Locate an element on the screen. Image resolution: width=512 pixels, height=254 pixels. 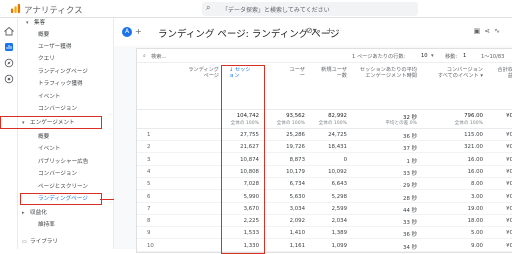
nav-item-publisher-ads: パブリッシャー広告 is located at coordinates (63, 162).